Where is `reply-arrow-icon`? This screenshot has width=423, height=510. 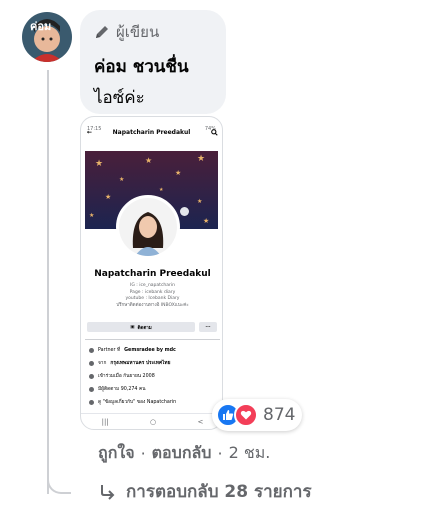 reply-arrow-icon is located at coordinates (108, 492).